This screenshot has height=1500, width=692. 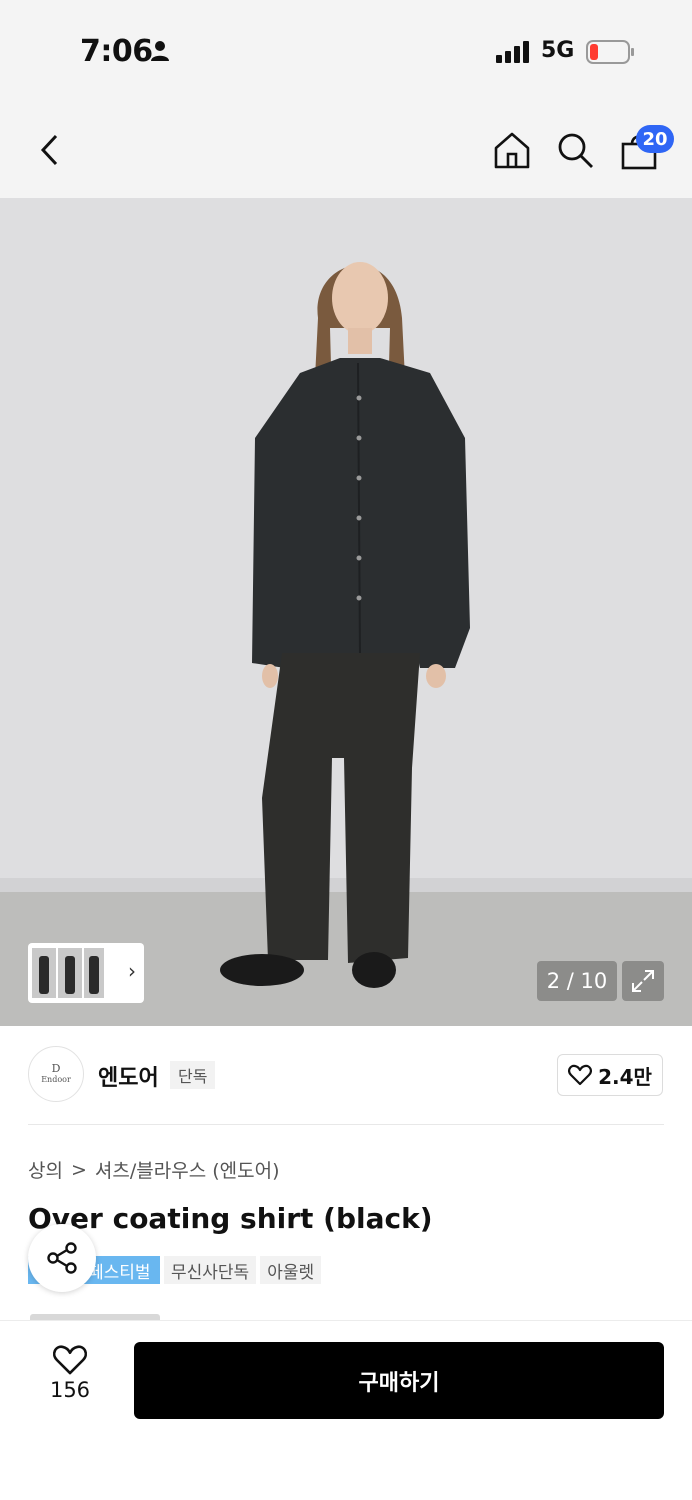 I want to click on brand-like-button: 2.4만, so click(x=610, y=1075).